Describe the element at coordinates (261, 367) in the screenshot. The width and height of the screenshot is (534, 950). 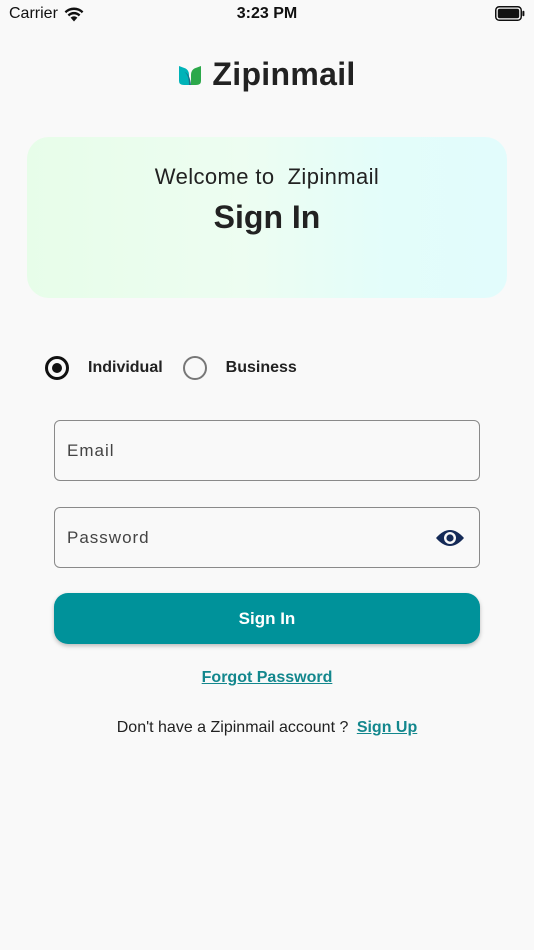
I see `radio-label-business: Business` at that location.